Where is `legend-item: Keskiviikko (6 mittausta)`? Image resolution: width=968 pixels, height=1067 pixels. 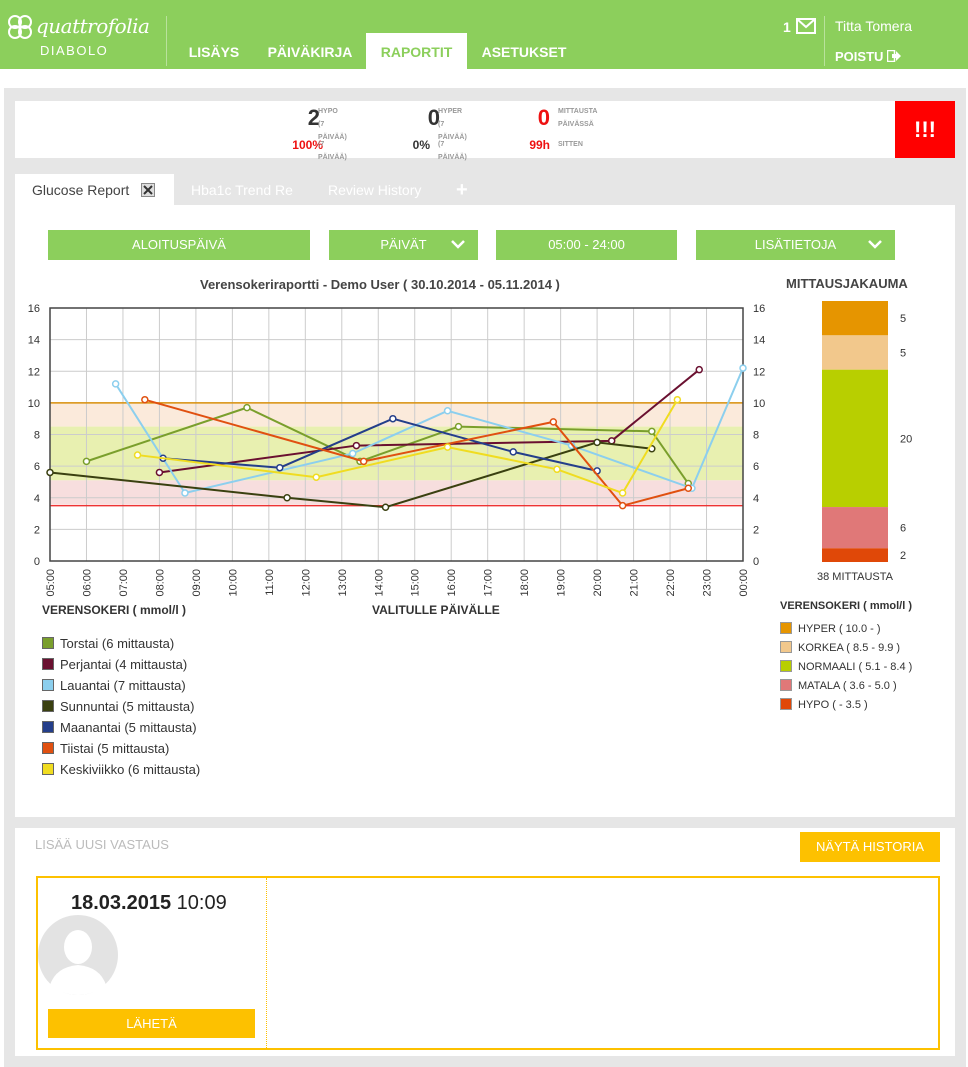 legend-item: Keskiviikko (6 mittausta) is located at coordinates (121, 769).